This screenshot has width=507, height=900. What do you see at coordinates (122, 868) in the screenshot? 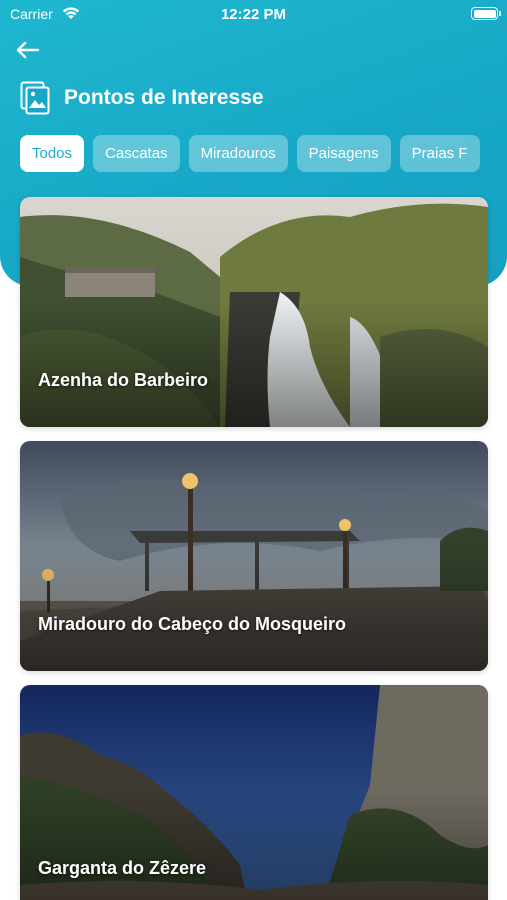
I see `place-name: Garganta do Zêzere` at bounding box center [122, 868].